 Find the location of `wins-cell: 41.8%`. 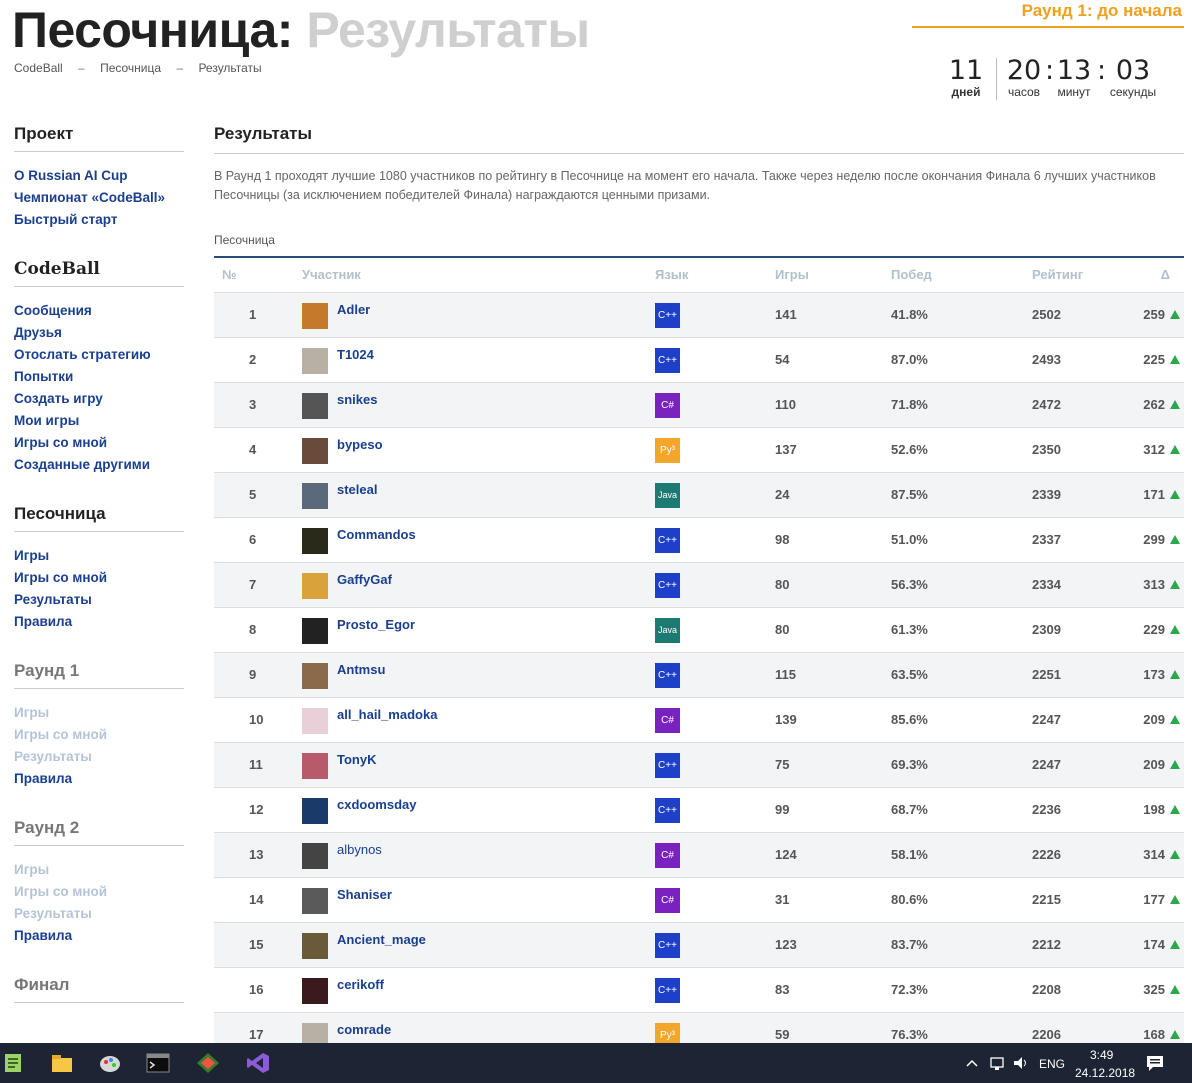

wins-cell: 41.8% is located at coordinates (961, 315).